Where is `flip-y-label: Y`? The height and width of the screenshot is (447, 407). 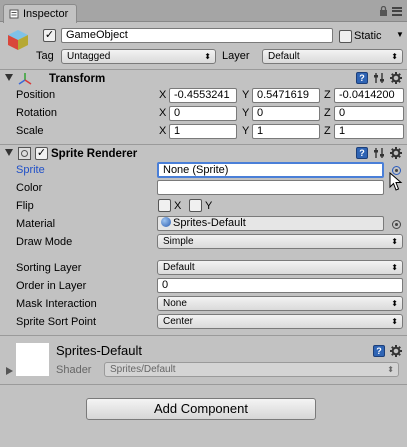 flip-y-label: Y is located at coordinates (209, 206).